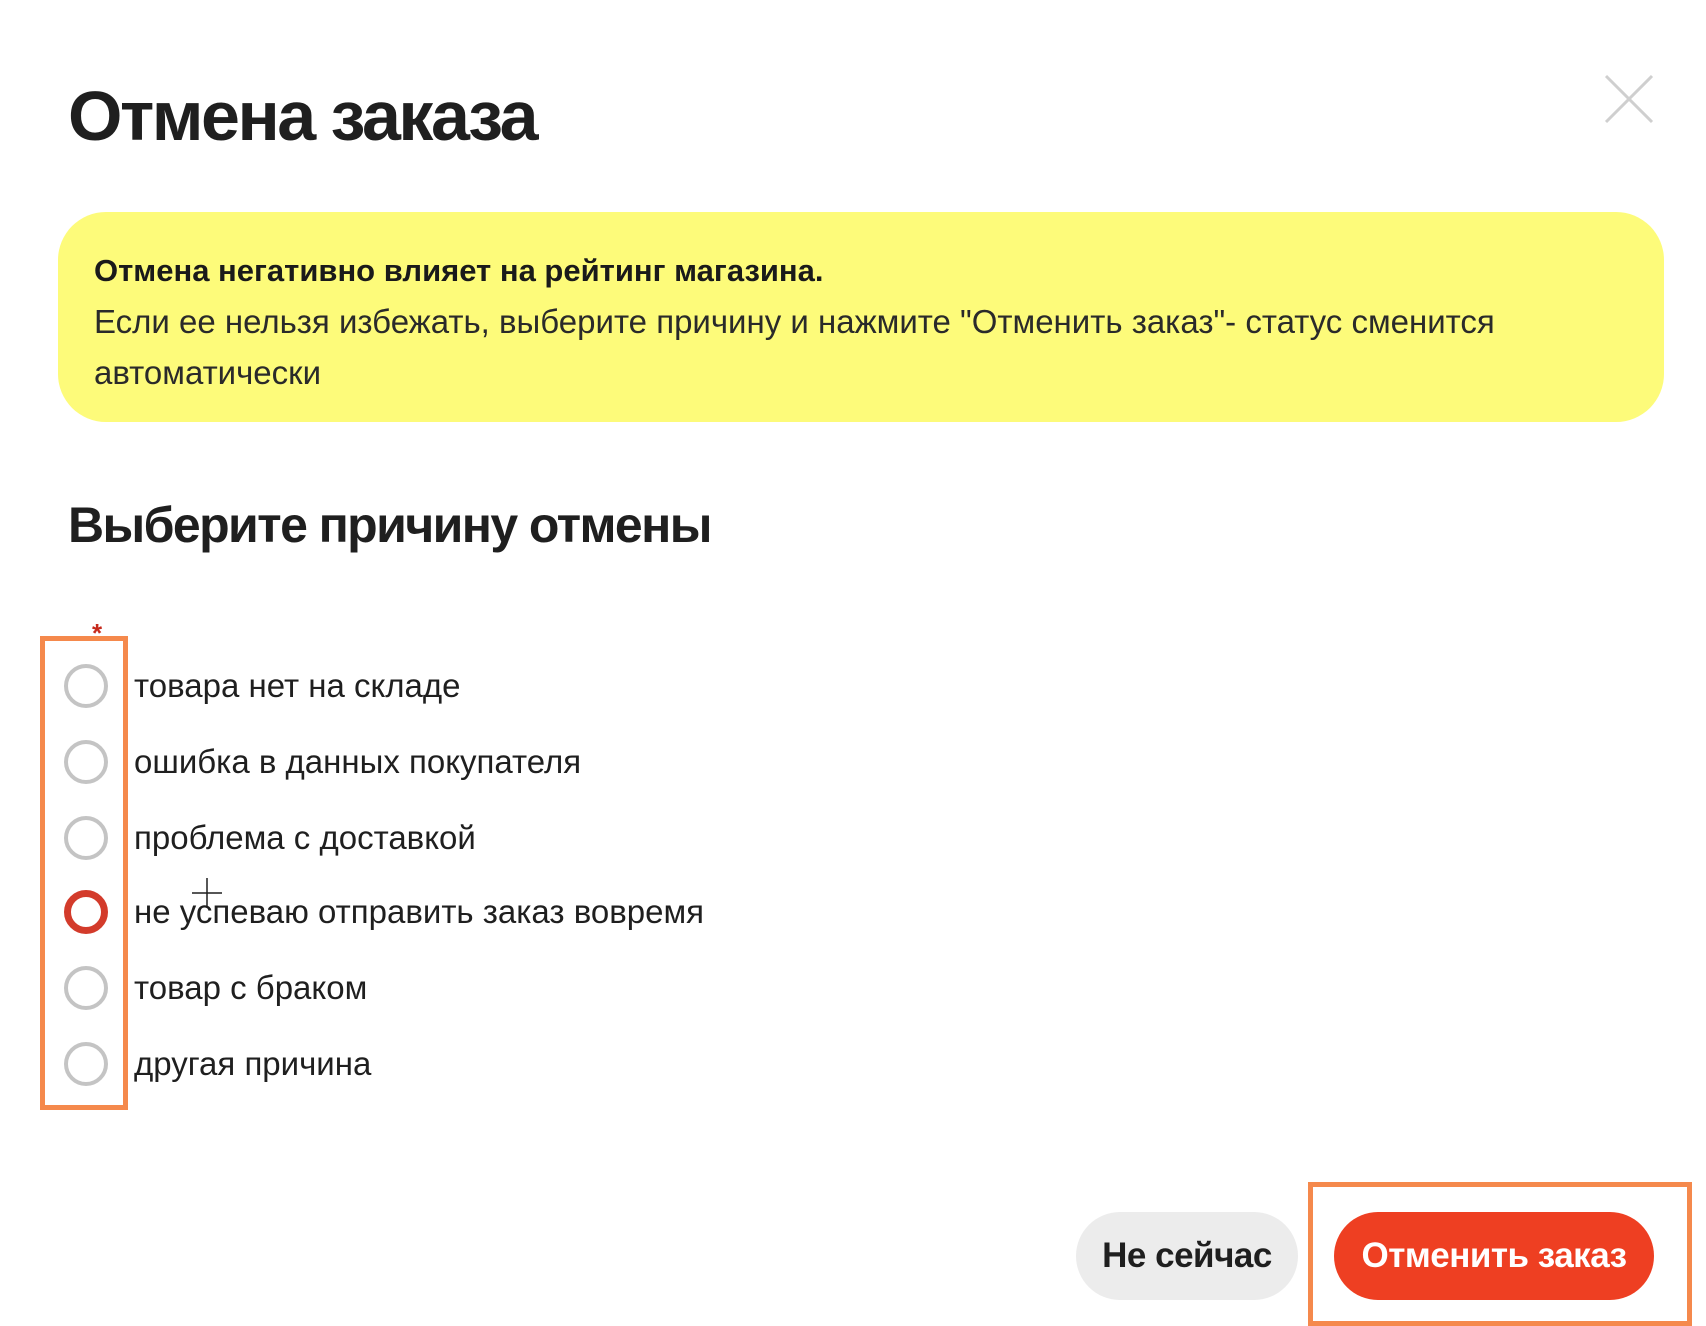  What do you see at coordinates (97, 633) in the screenshot?
I see `required-mark: *` at bounding box center [97, 633].